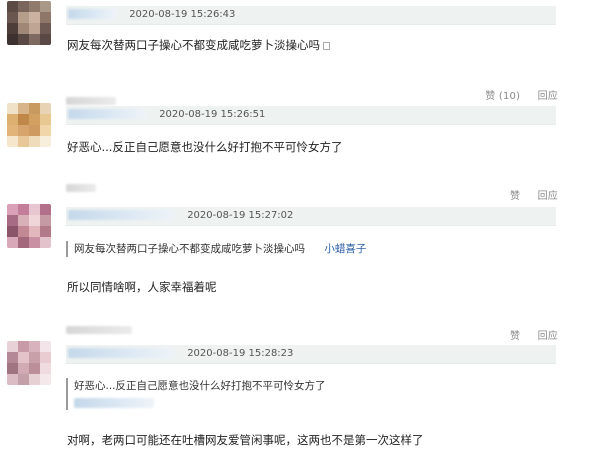  What do you see at coordinates (502, 96) in the screenshot?
I see `like-button: 赞 (10)` at bounding box center [502, 96].